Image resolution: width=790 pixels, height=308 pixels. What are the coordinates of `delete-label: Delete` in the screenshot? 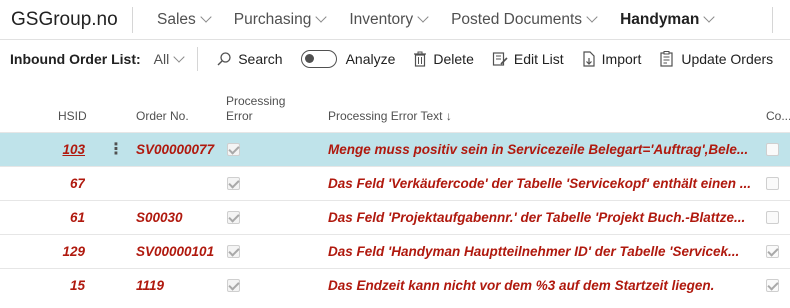 It's located at (453, 59).